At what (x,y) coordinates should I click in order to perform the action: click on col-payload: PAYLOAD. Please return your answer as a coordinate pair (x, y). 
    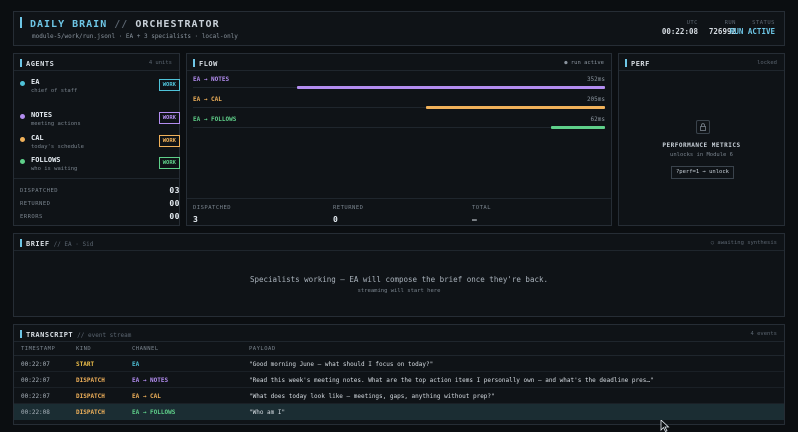
    Looking at the image, I should click on (262, 349).